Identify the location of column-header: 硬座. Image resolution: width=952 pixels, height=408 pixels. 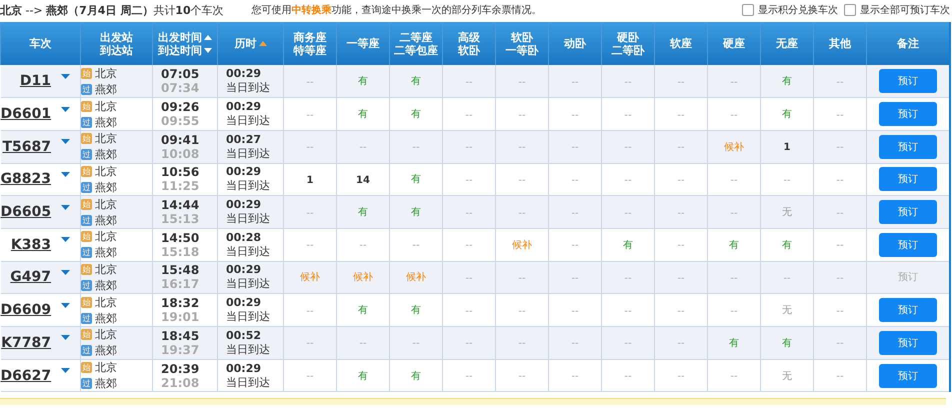
(734, 43).